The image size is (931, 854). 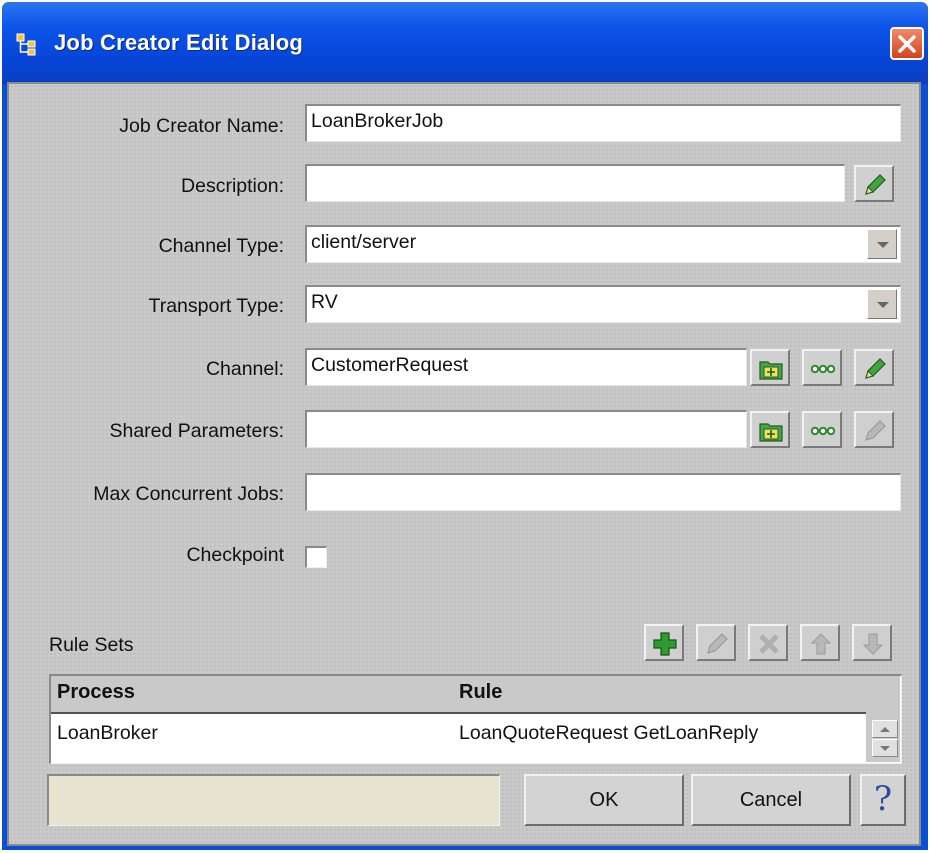 What do you see at coordinates (196, 431) in the screenshot?
I see `shared-parameters-label: Shared Parameters:` at bounding box center [196, 431].